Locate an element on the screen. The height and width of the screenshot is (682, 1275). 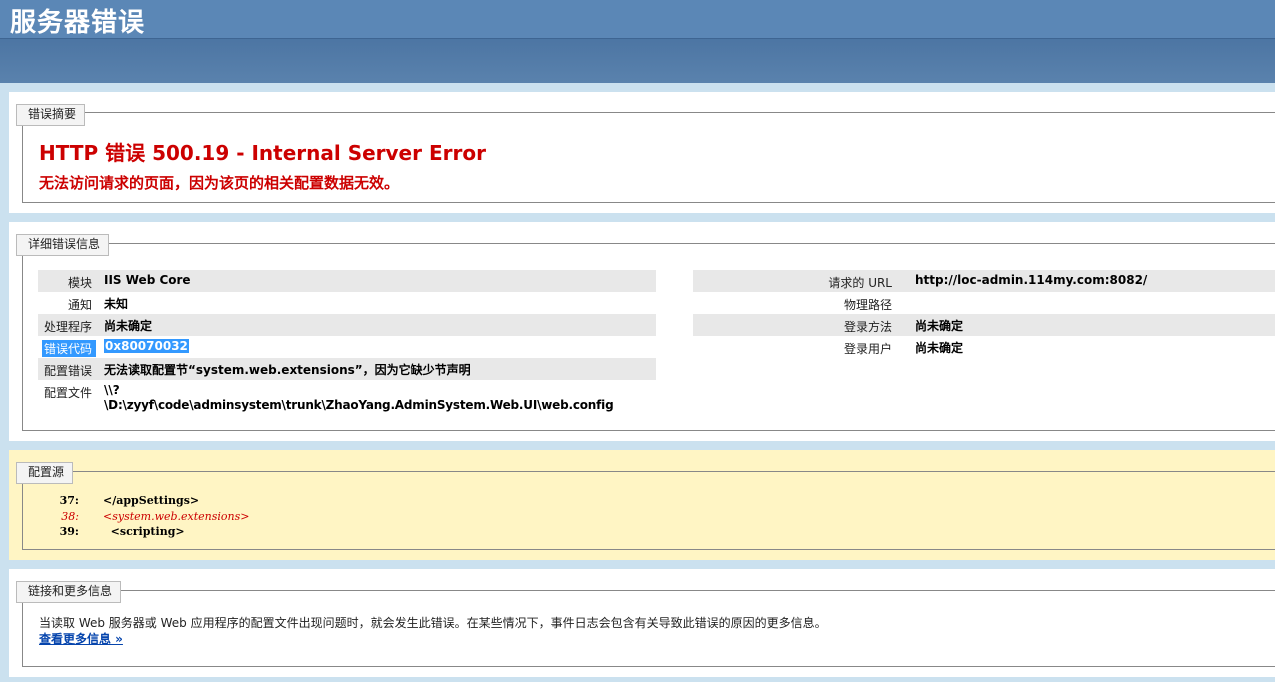
page-title: 服务器错误 is located at coordinates (78, 23).